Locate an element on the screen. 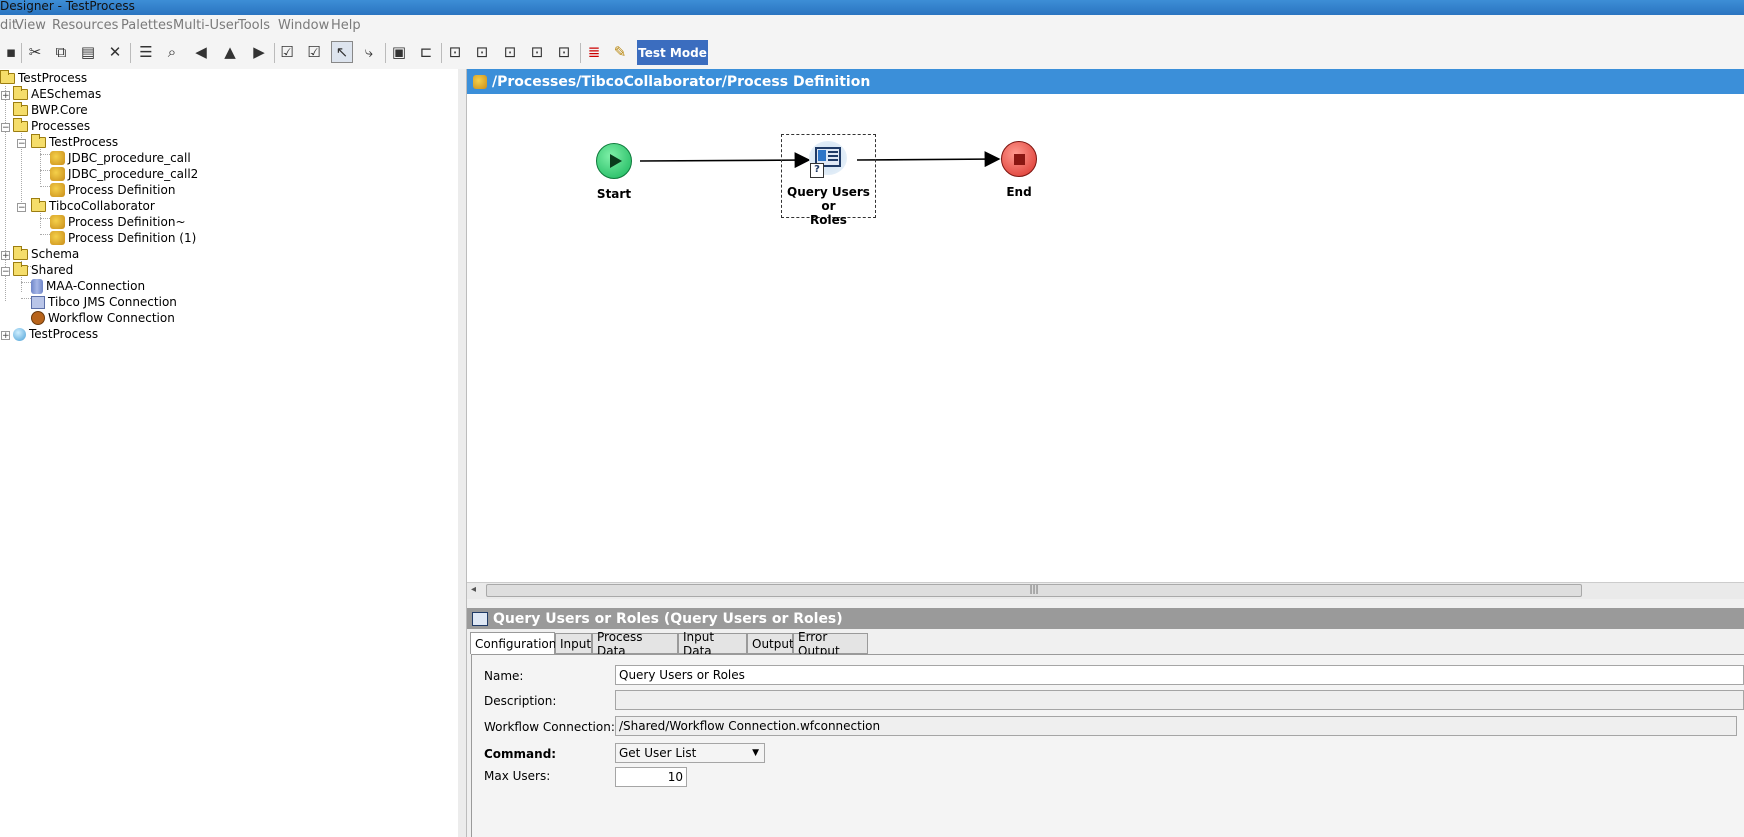 The width and height of the screenshot is (1744, 837). scrollbar-thumb: ||| is located at coordinates (1034, 590).